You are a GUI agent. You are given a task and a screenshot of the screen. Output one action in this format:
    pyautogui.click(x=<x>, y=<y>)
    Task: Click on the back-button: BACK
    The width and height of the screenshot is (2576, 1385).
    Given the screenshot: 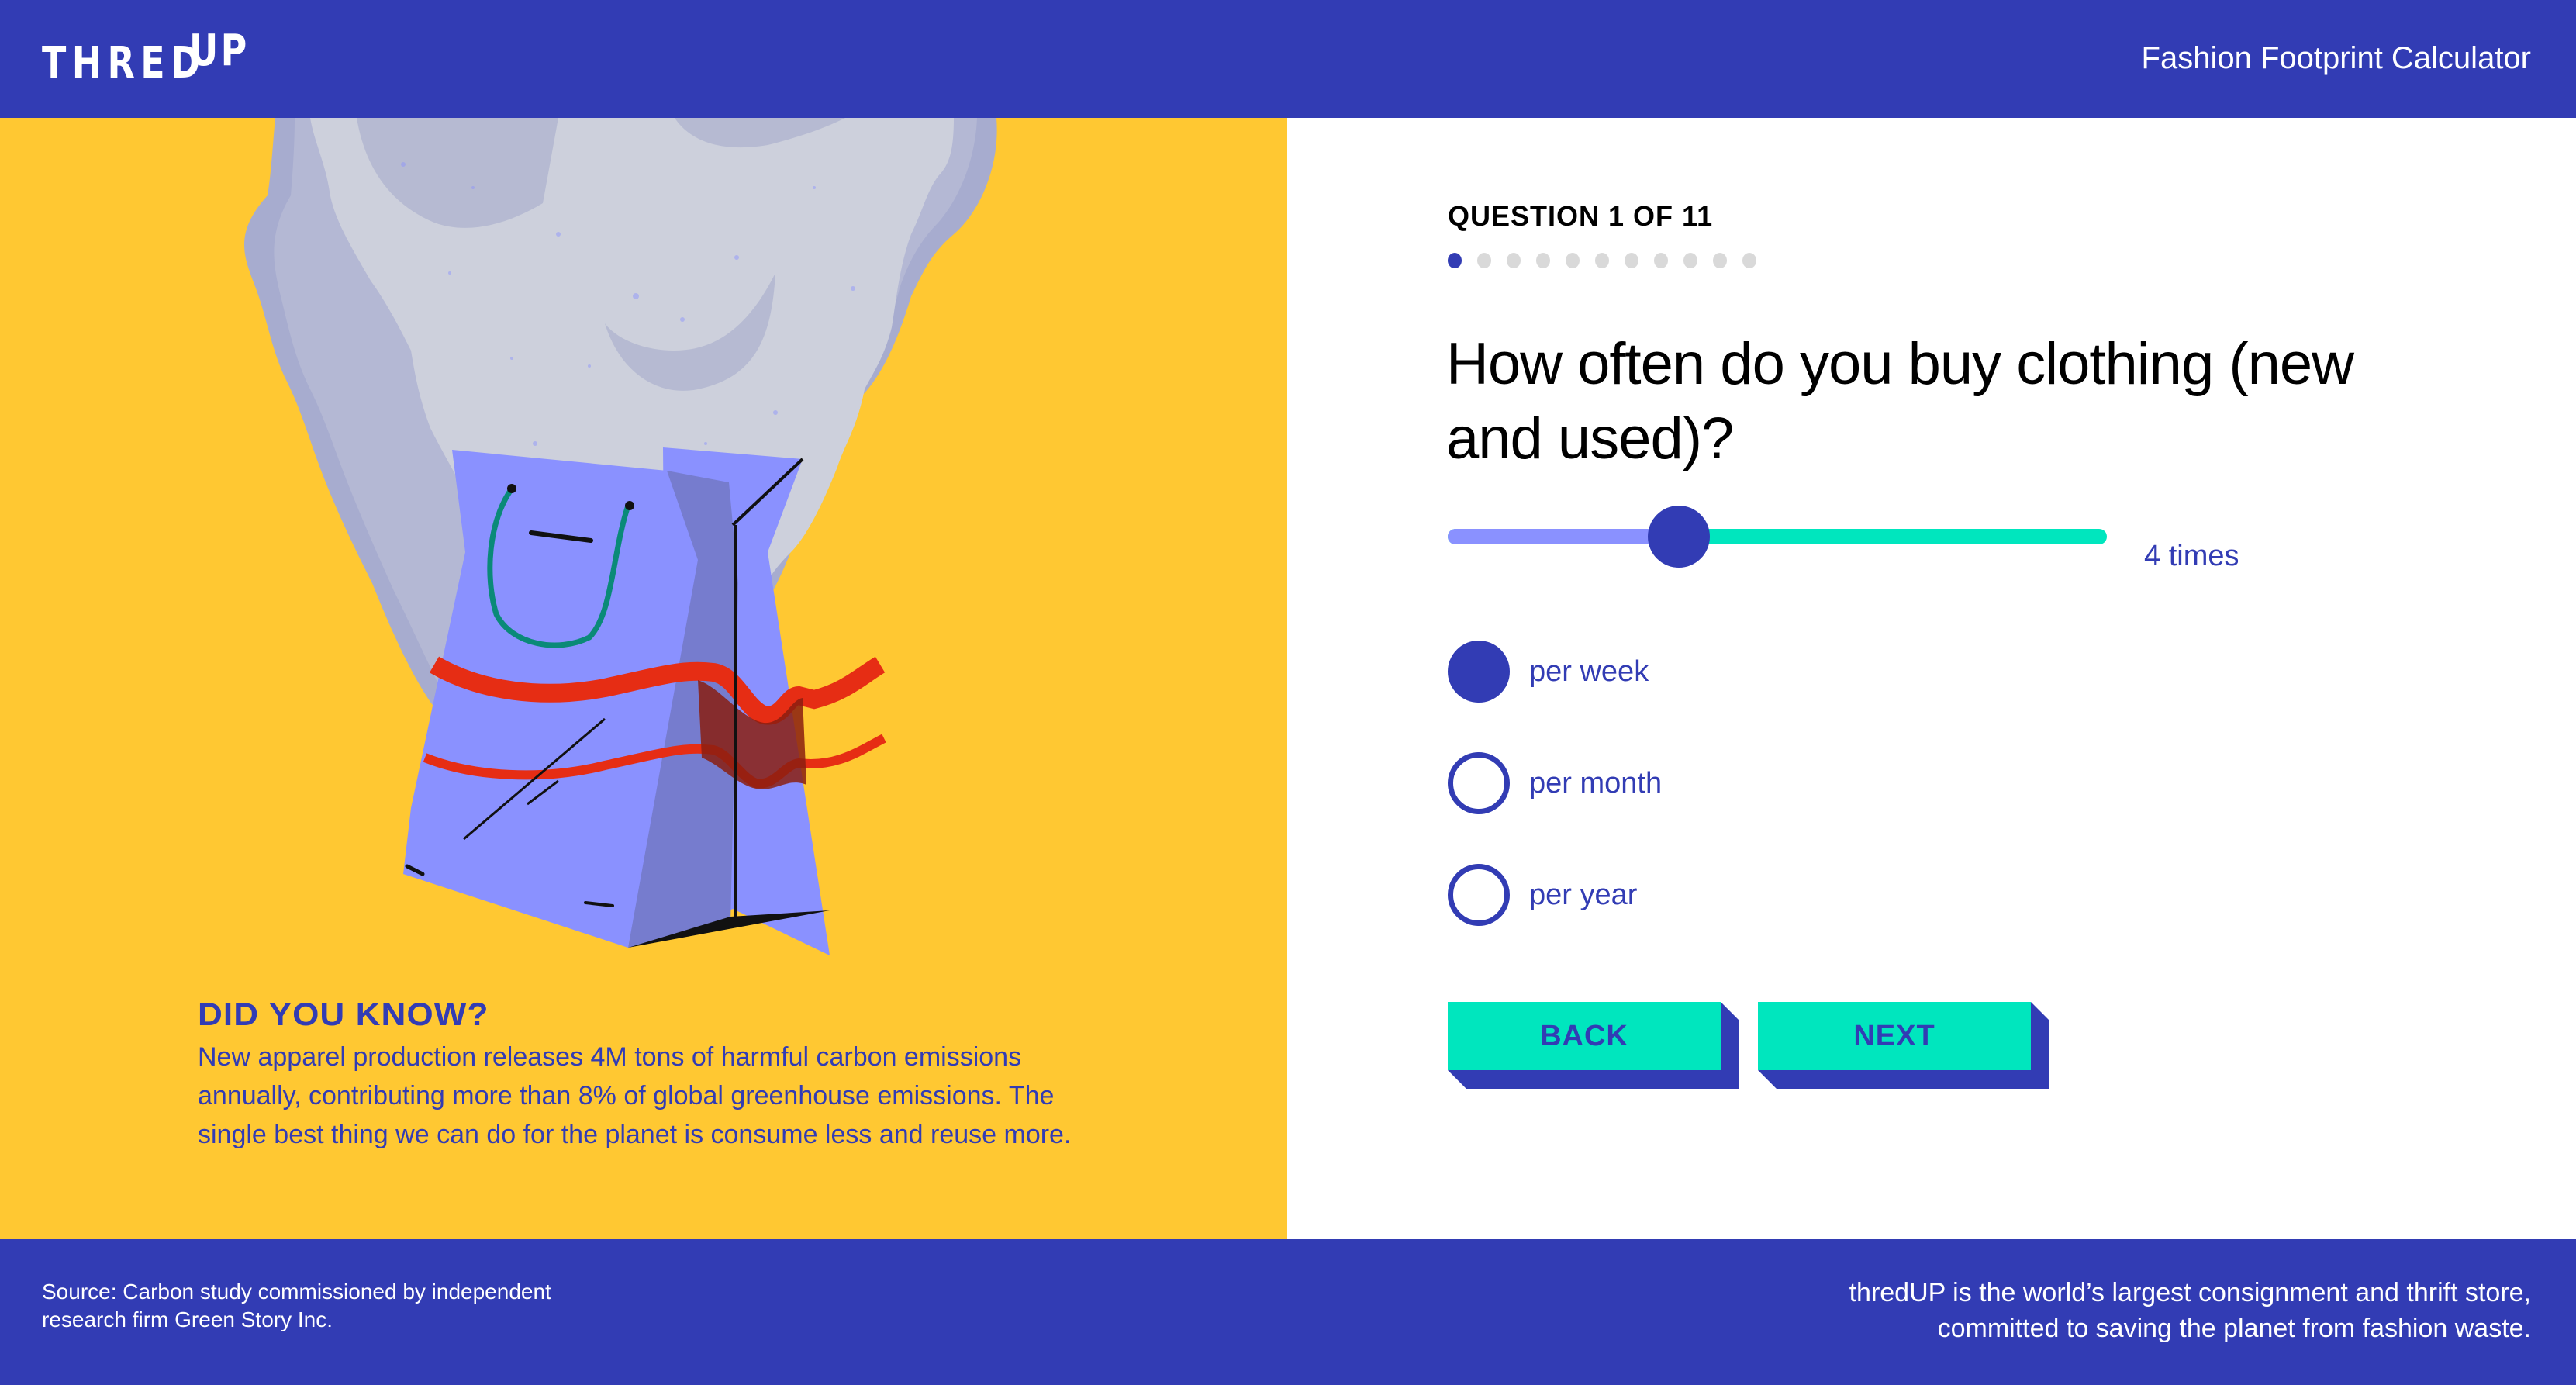 What is the action you would take?
    pyautogui.click(x=1584, y=1036)
    